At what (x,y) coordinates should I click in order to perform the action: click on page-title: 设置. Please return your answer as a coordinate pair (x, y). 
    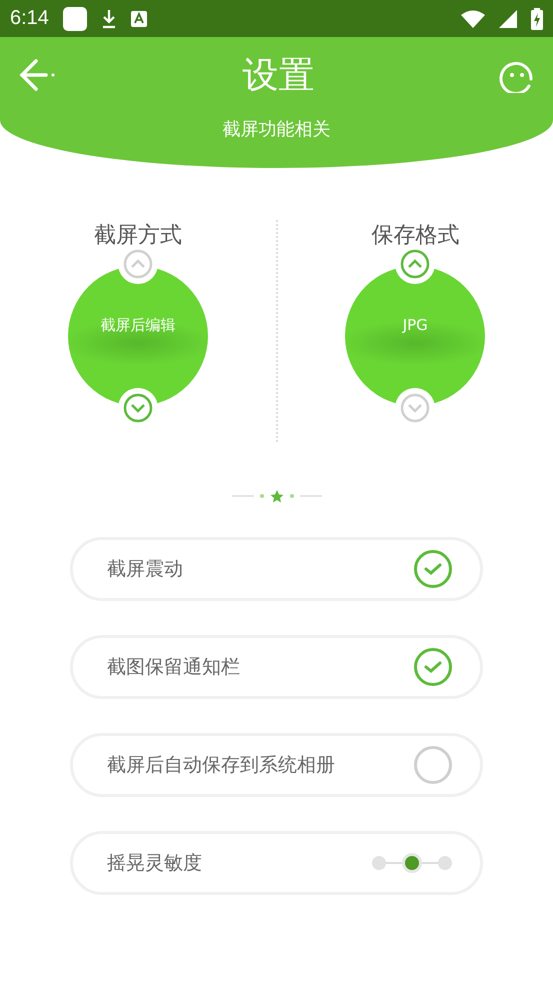
    Looking at the image, I should click on (278, 76).